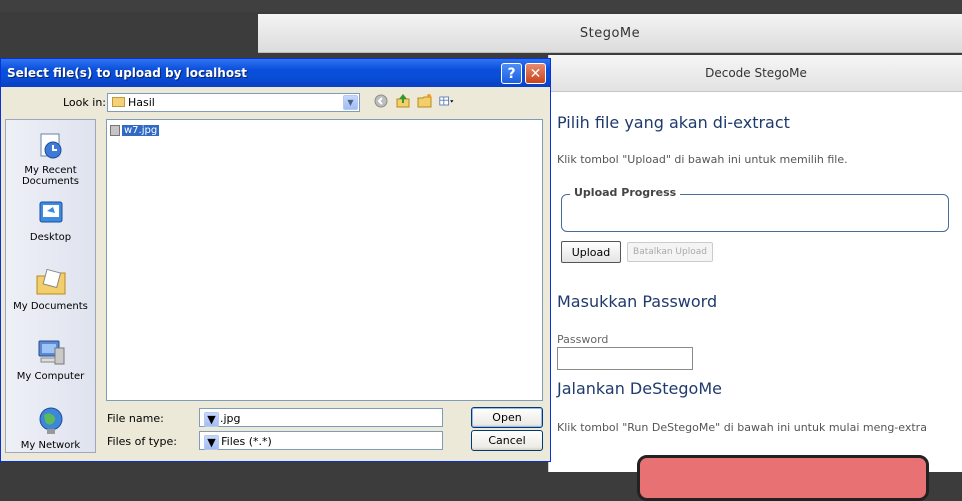 The image size is (962, 501). Describe the element at coordinates (142, 441) in the screenshot. I see `file-type-label: Files of type:` at that location.